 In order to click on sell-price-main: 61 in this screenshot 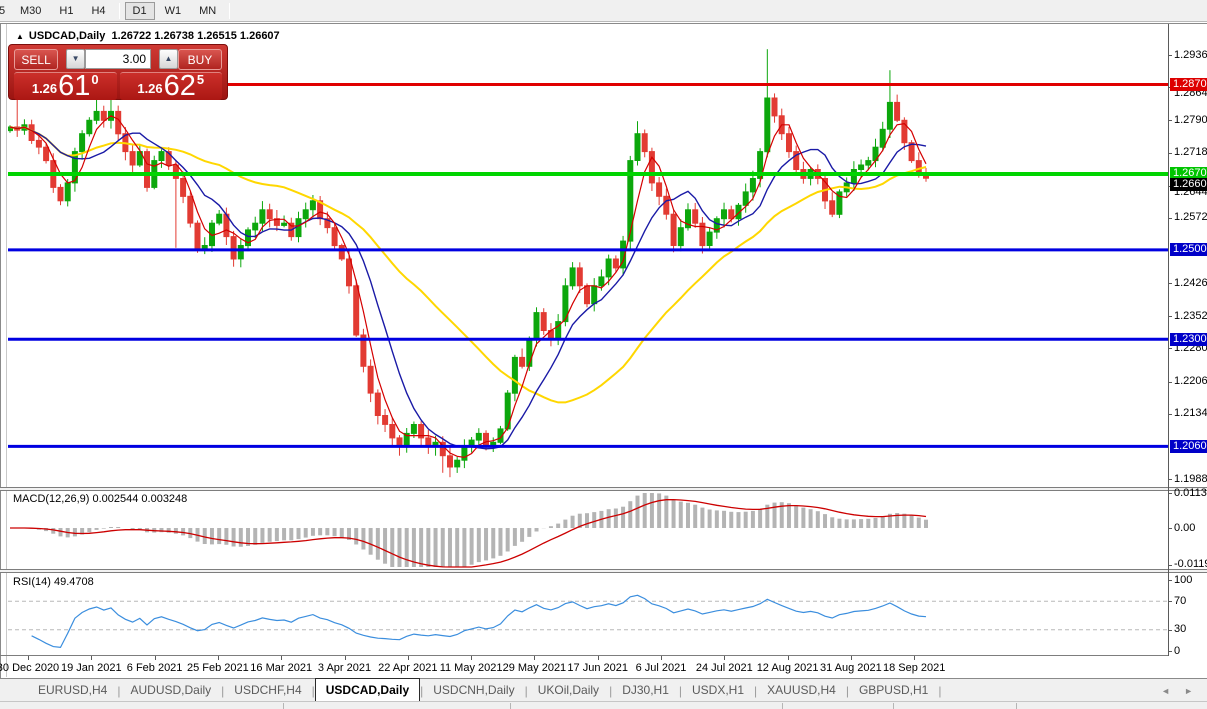, I will do `click(74, 86)`.